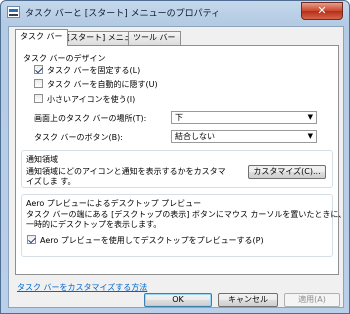  I want to click on taskbar-location-label: 画面上のタスク バーの場所(T):, so click(90, 118).